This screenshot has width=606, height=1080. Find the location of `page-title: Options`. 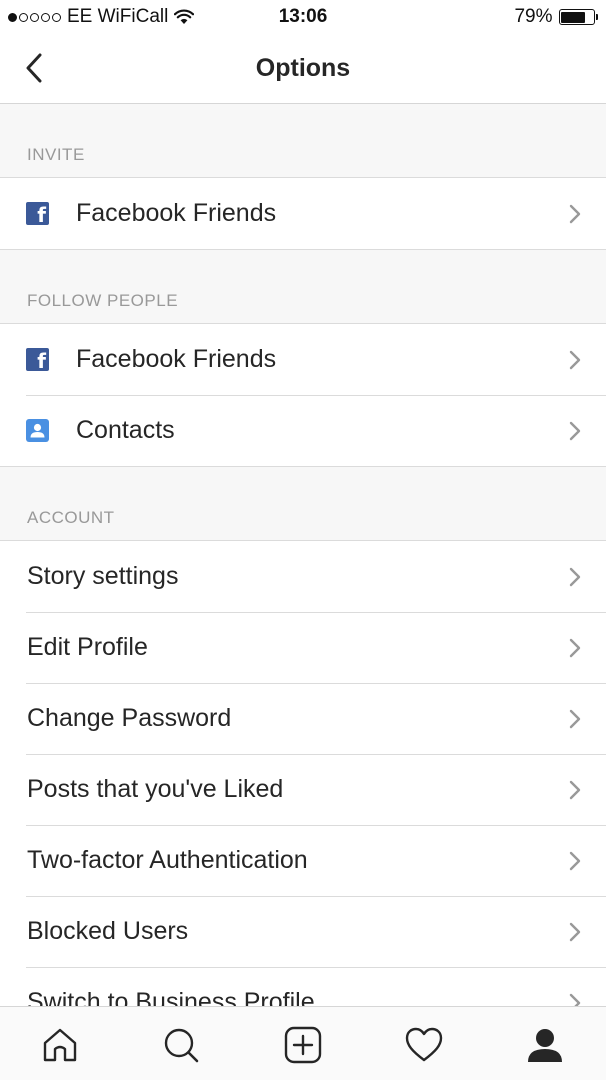

page-title: Options is located at coordinates (303, 68).